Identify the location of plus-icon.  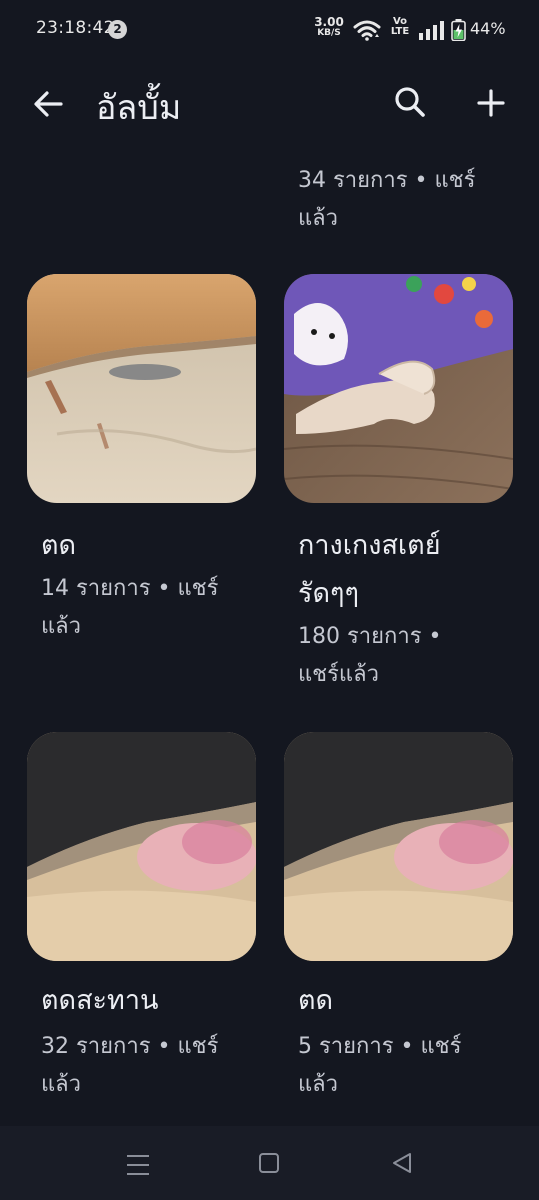
(491, 103).